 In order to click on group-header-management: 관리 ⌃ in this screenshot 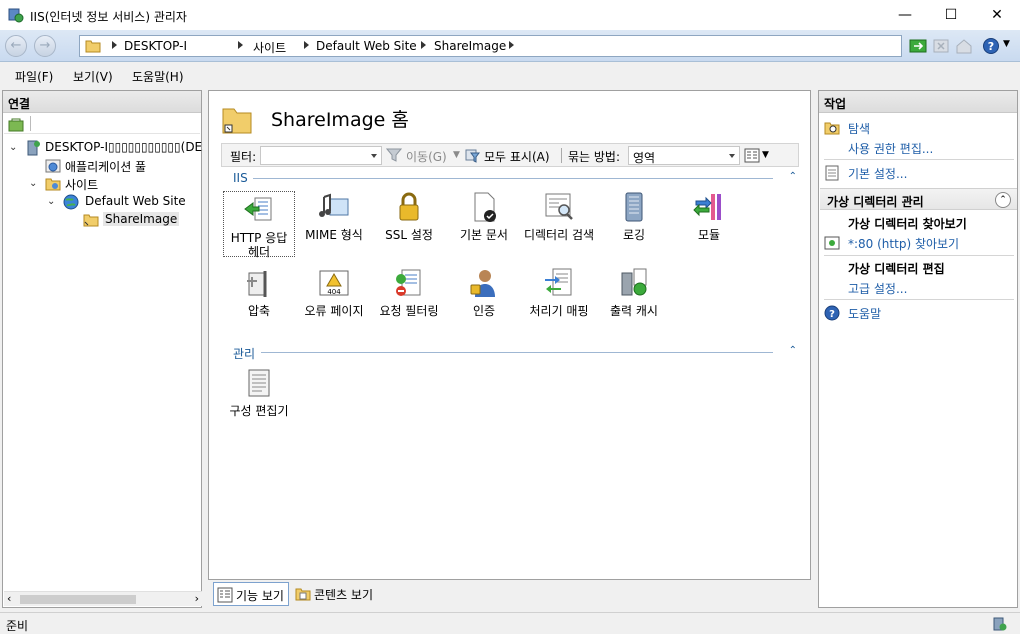, I will do `click(510, 353)`.